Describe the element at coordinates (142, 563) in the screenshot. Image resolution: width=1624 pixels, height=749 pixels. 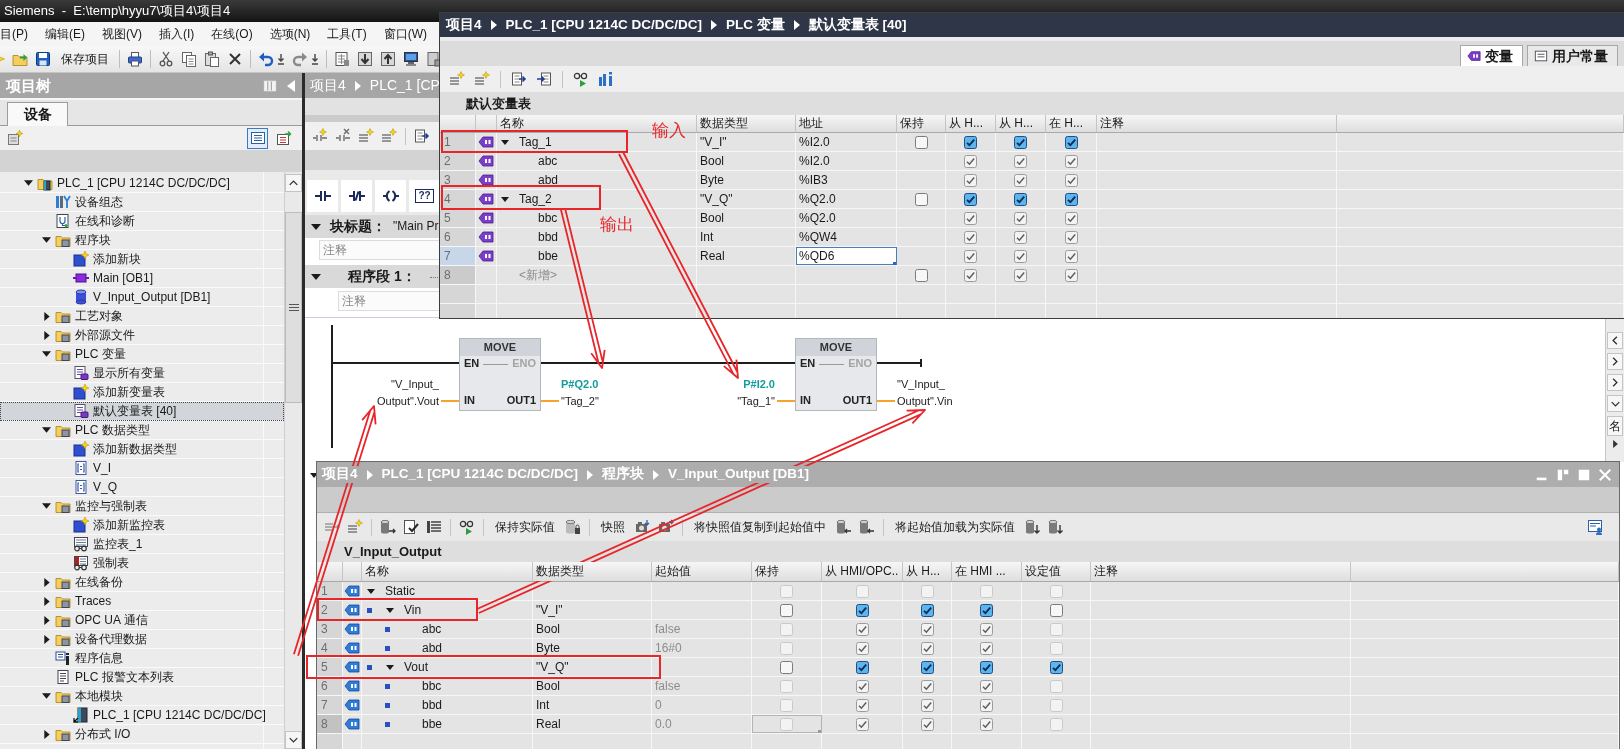
I see `tree-item: 强制表` at that location.